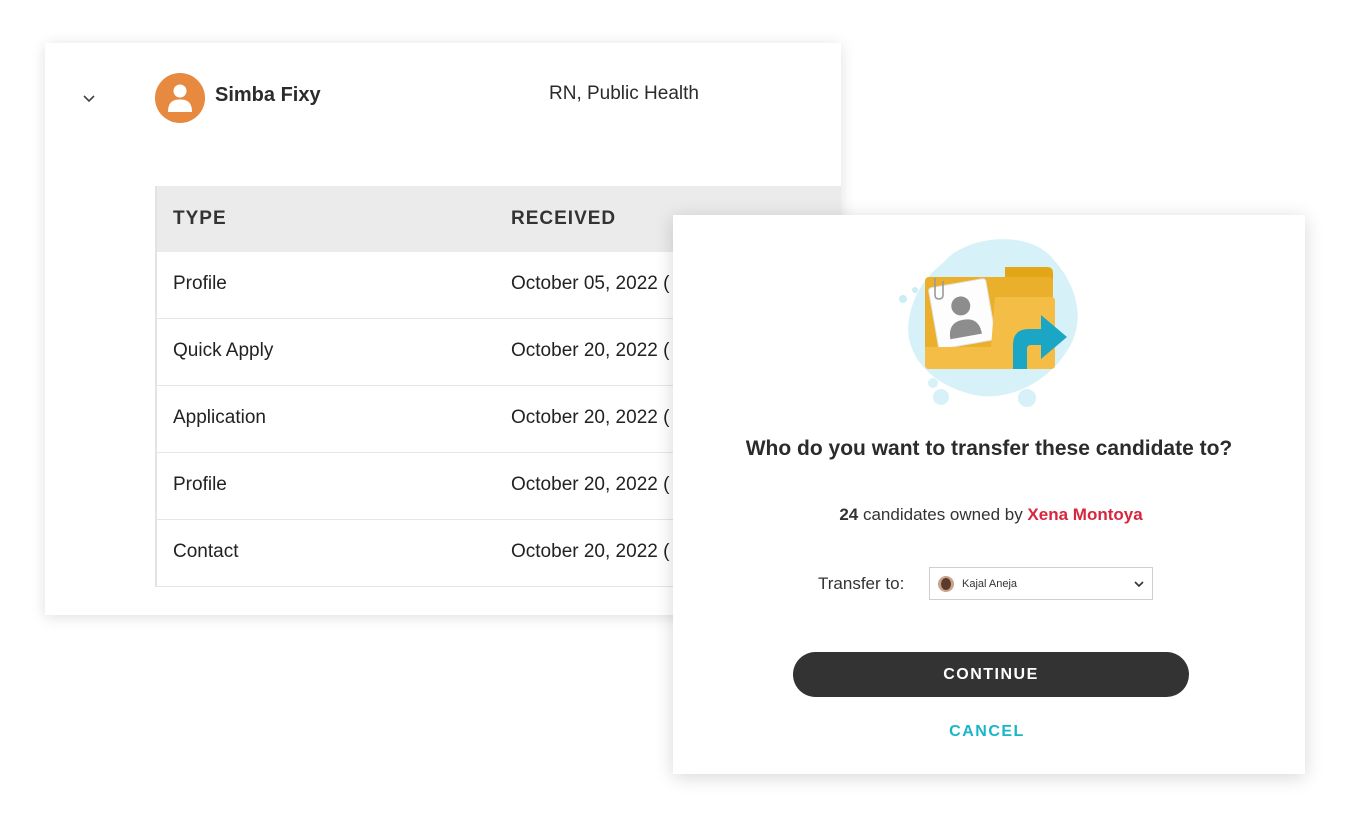  What do you see at coordinates (206, 551) in the screenshot?
I see `cell-type: Contact` at bounding box center [206, 551].